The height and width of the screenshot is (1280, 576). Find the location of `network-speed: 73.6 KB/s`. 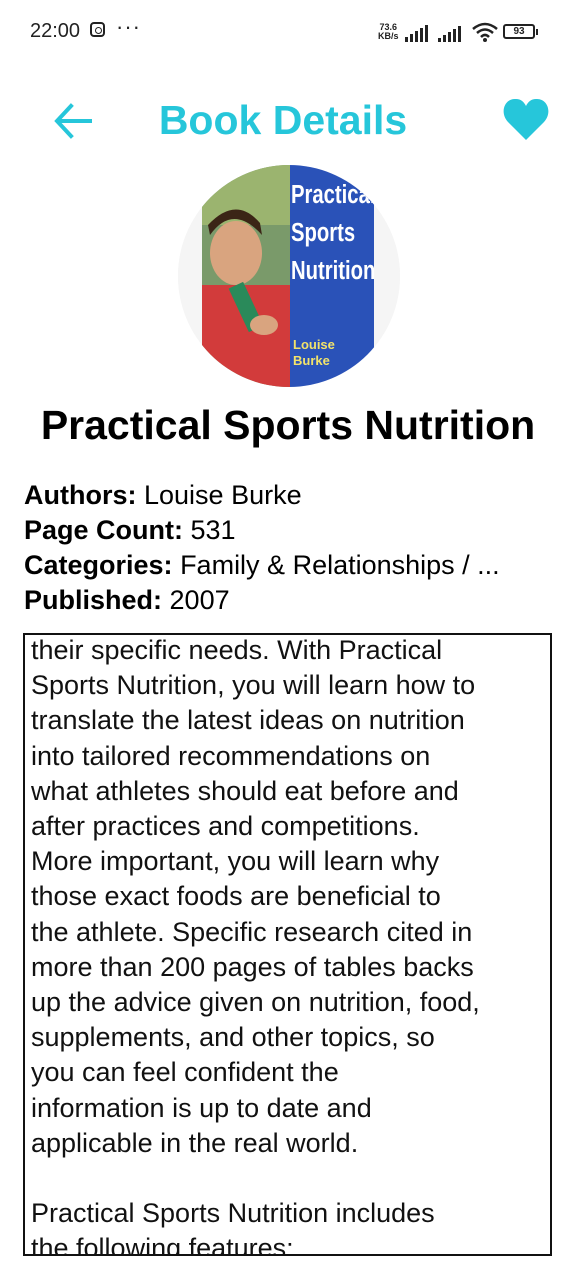

network-speed: 73.6 KB/s is located at coordinates (388, 32).